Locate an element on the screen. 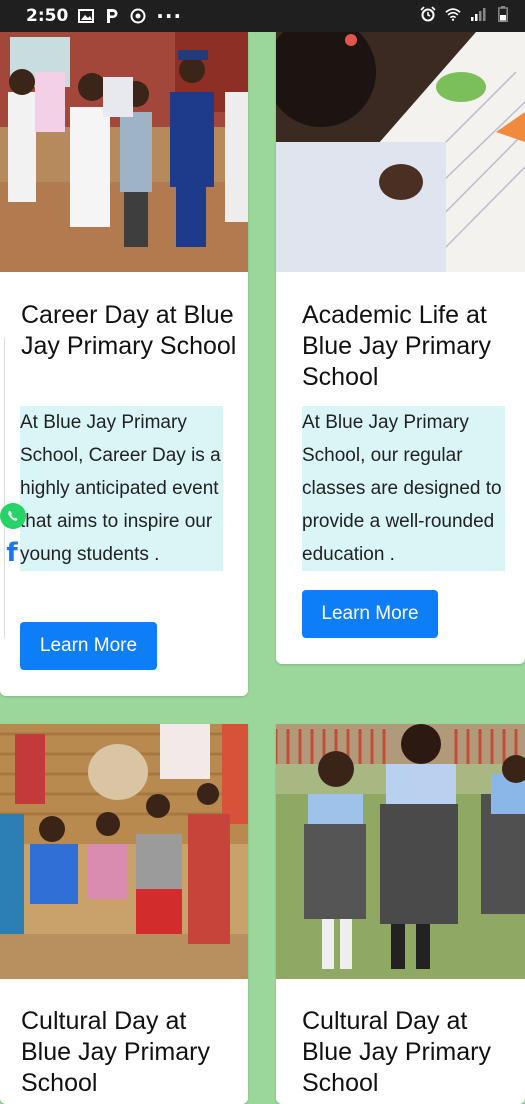  facebook-icon: f is located at coordinates (12, 553).